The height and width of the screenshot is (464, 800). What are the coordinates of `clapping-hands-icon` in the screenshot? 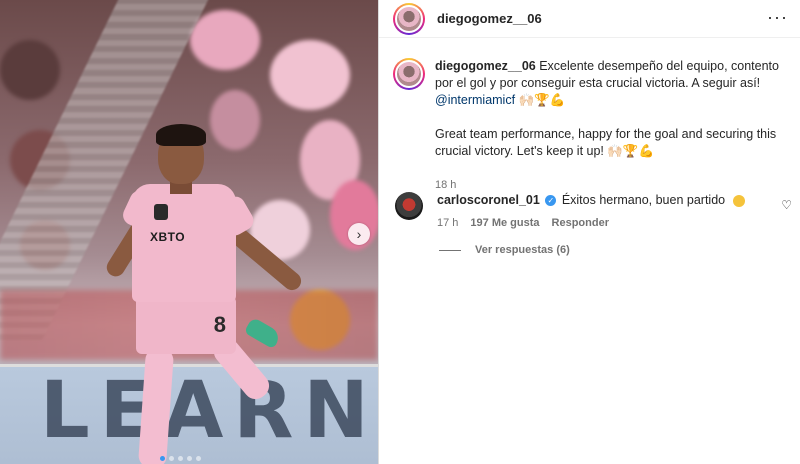 It's located at (738, 200).